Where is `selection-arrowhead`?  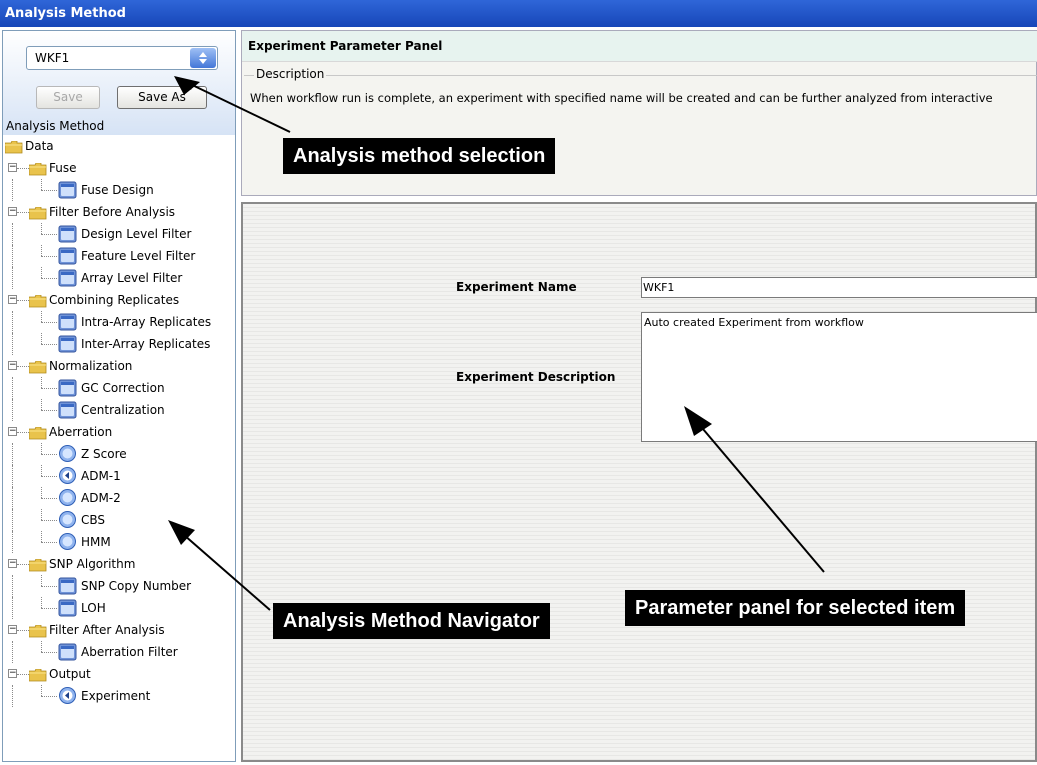 selection-arrowhead is located at coordinates (187, 85).